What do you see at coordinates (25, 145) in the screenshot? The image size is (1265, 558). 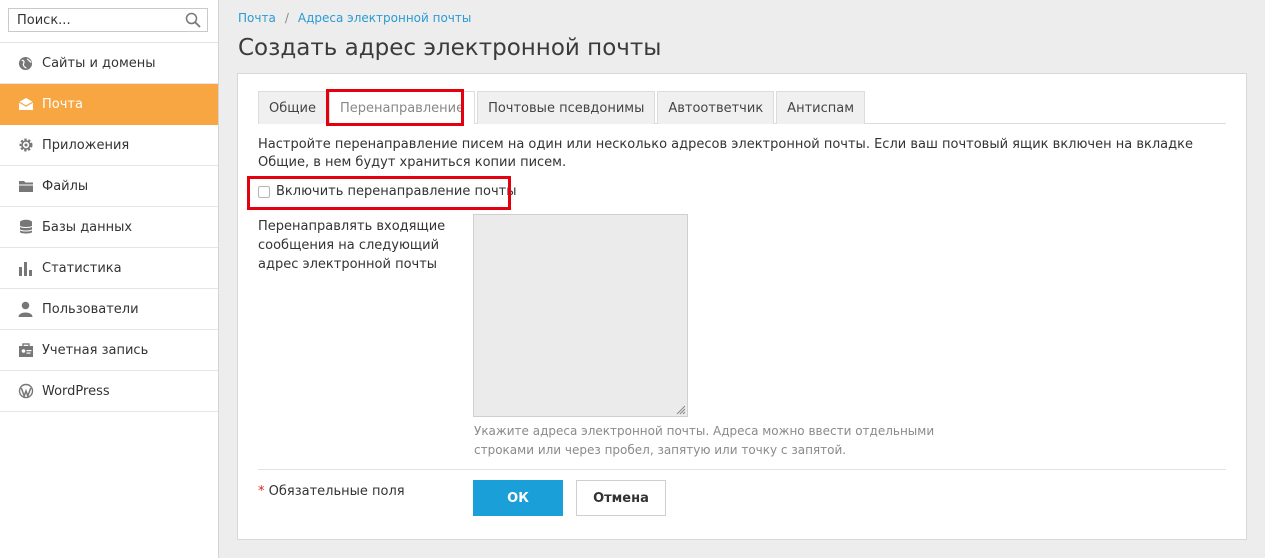 I see `gear-icon` at bounding box center [25, 145].